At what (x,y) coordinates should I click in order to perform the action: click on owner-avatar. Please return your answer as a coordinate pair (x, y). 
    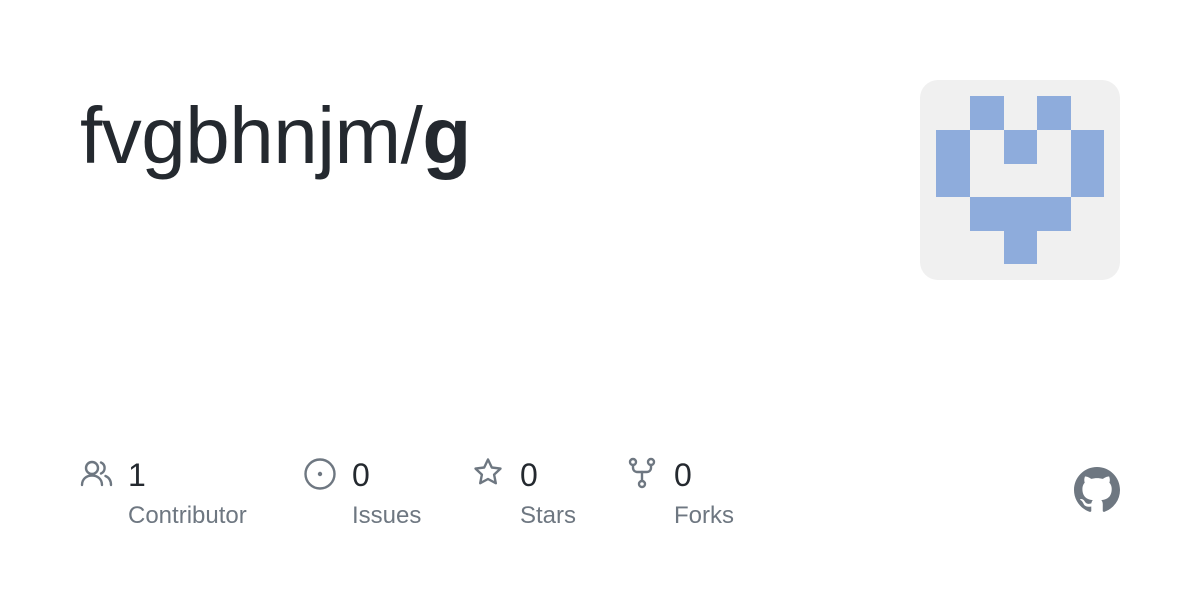
    Looking at the image, I should click on (1020, 180).